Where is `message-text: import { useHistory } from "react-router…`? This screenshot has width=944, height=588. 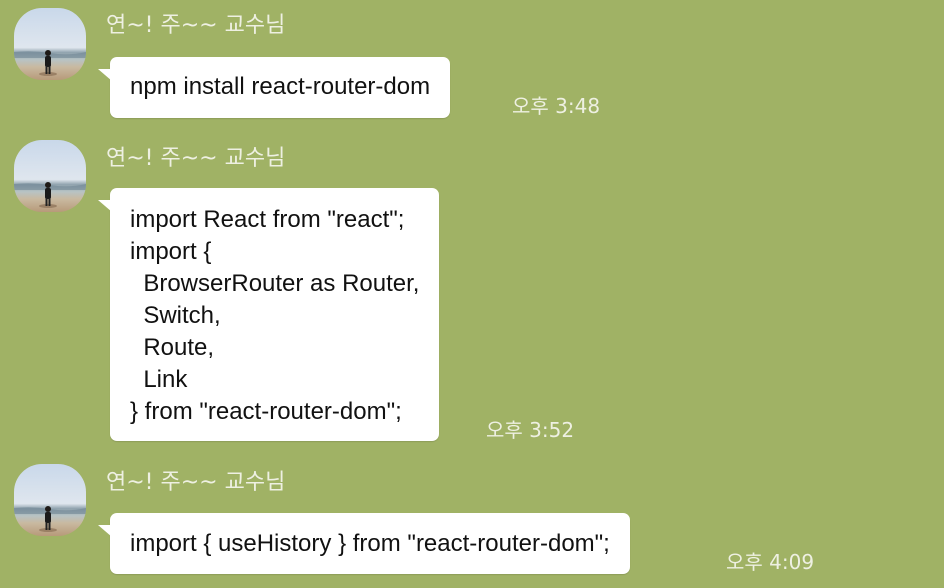
message-text: import { useHistory } from "react-router… is located at coordinates (370, 543).